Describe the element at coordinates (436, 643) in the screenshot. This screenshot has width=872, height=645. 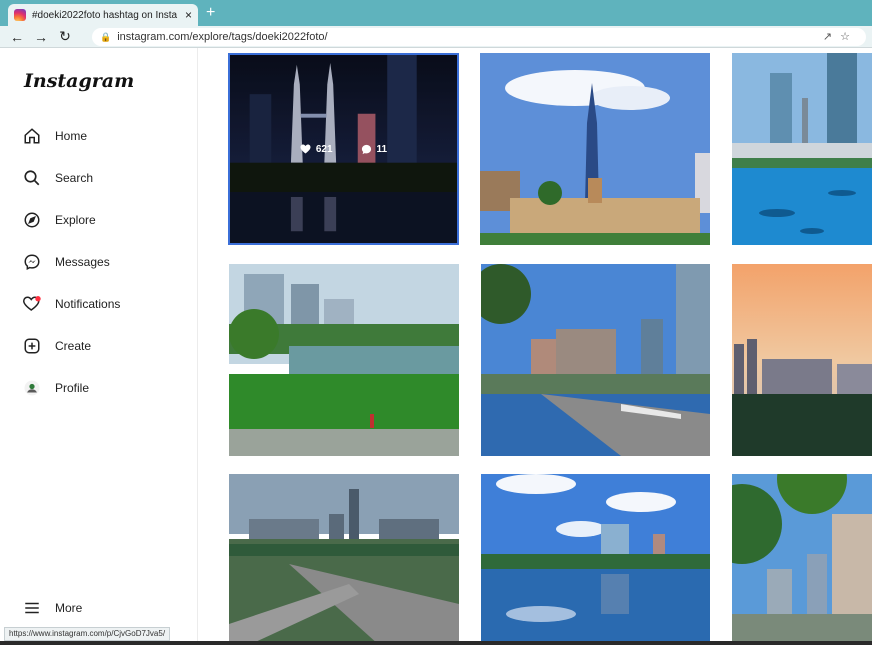
I see `taskbar-strip` at that location.